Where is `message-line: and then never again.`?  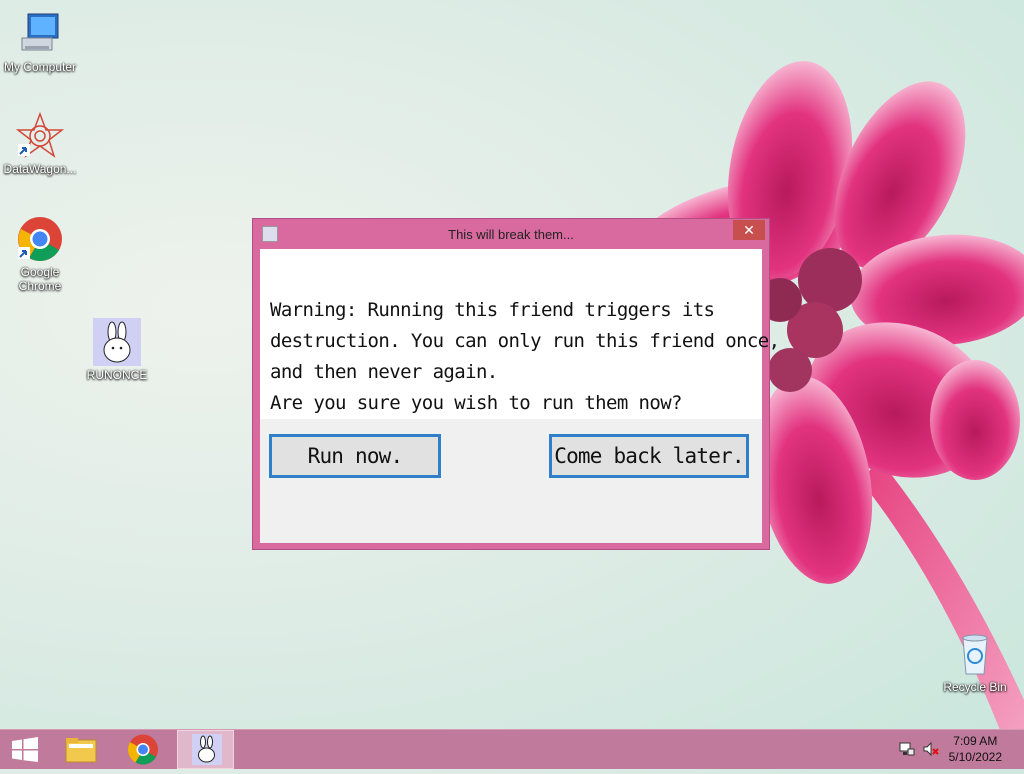
message-line: and then never again. is located at coordinates (384, 372).